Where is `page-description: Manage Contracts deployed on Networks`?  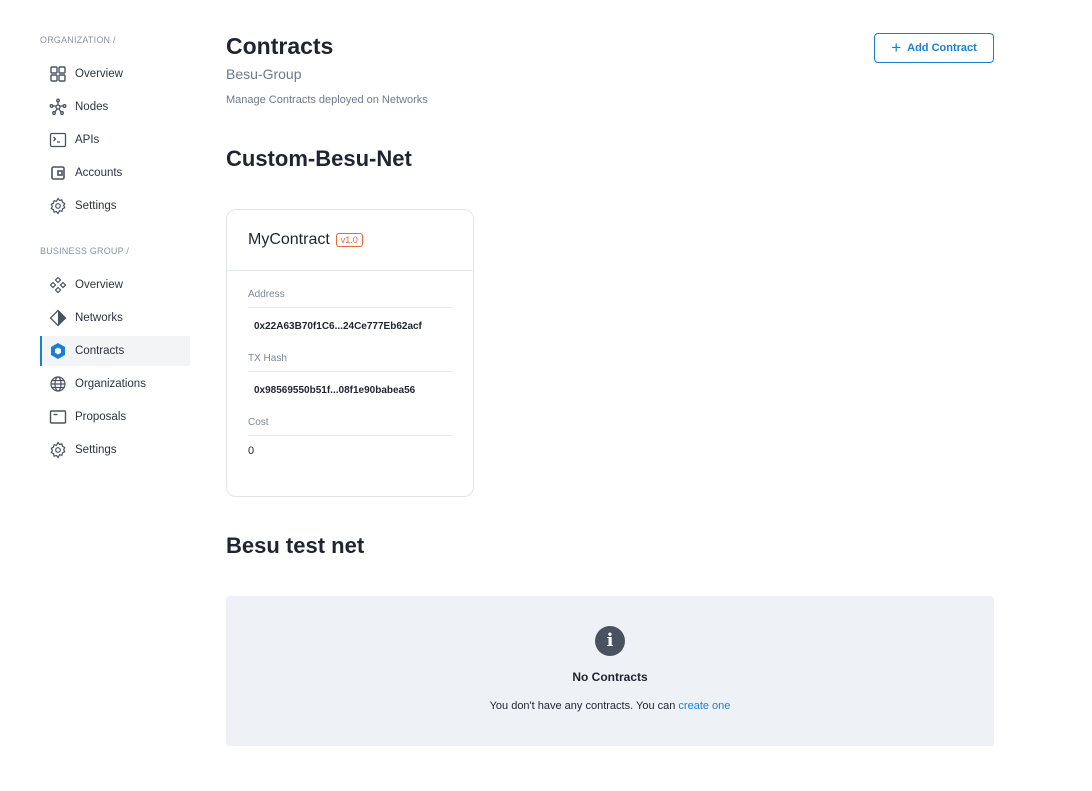 page-description: Manage Contracts deployed on Networks is located at coordinates (327, 100).